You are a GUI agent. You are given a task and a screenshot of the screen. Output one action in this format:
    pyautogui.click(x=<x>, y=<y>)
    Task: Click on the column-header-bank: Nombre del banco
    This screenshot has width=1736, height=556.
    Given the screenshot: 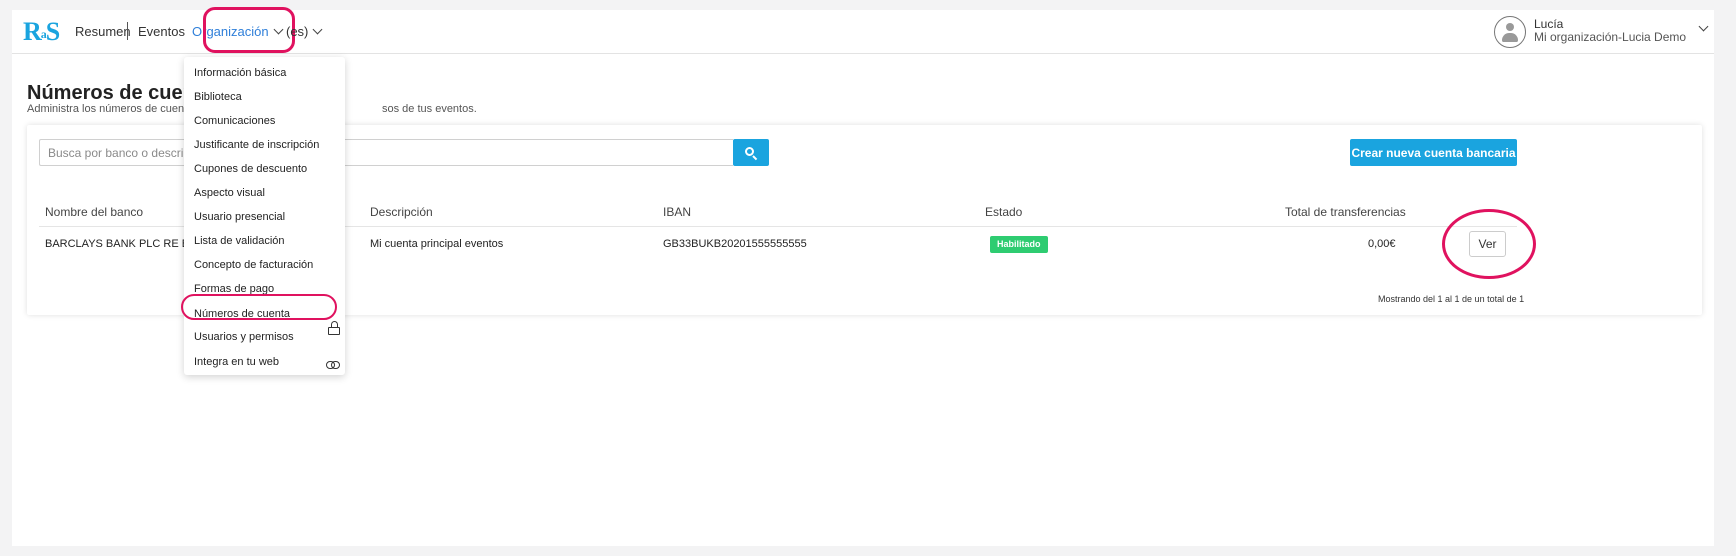 What is the action you would take?
    pyautogui.click(x=94, y=212)
    